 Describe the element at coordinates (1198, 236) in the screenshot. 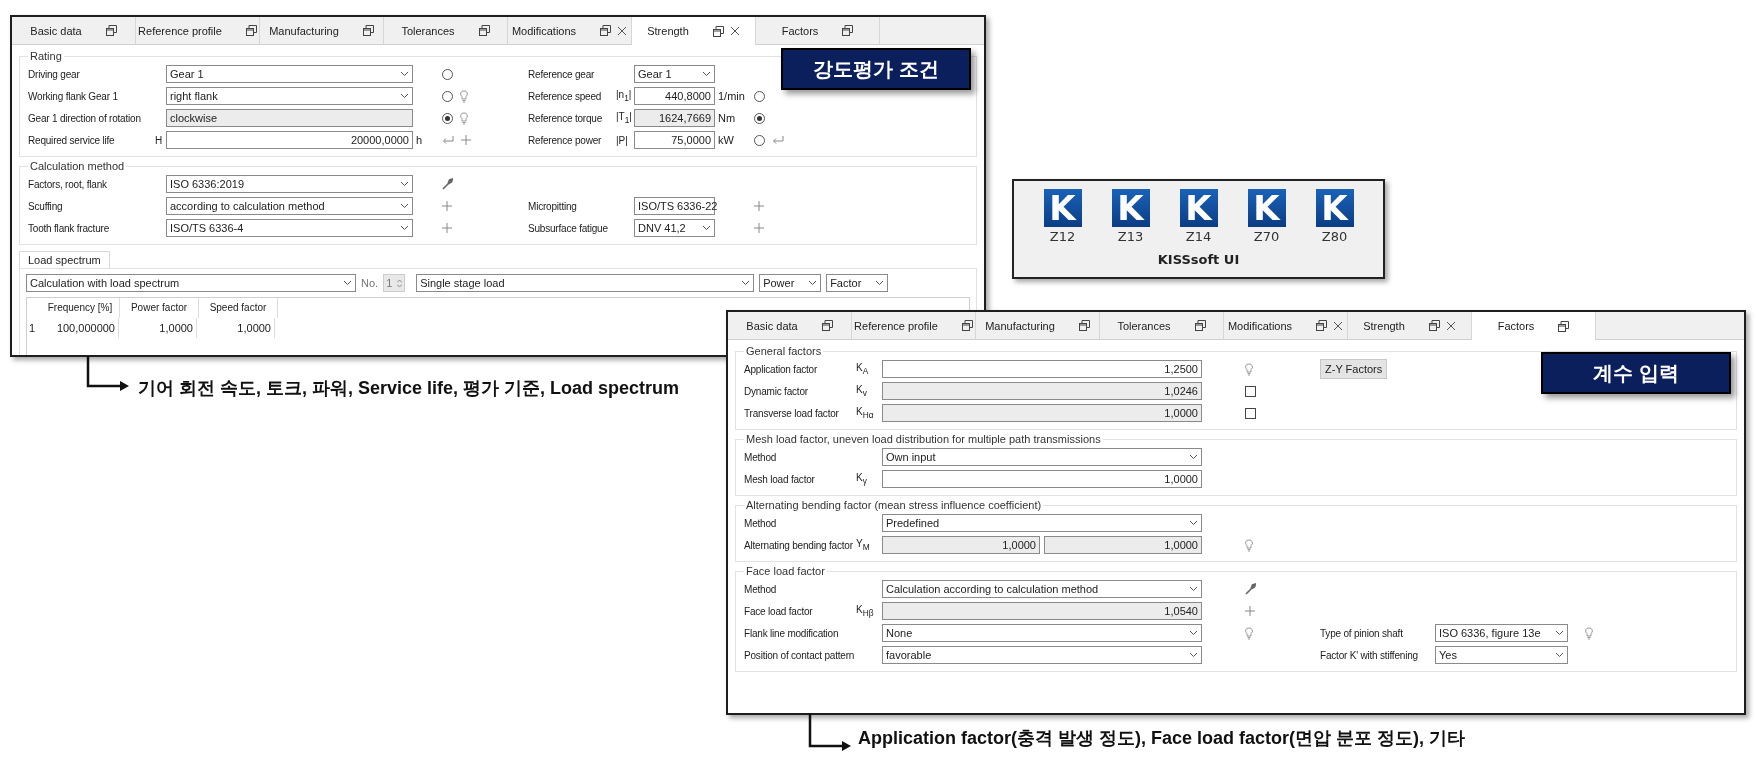

I see `app-label: Z14` at that location.